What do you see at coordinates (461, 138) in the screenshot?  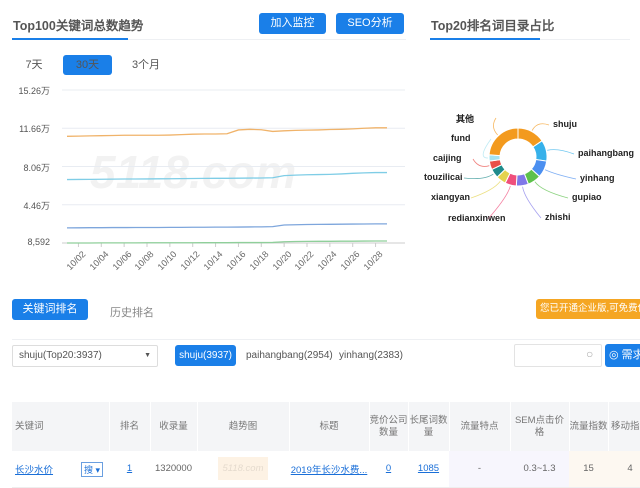 I see `donut-label: fund` at bounding box center [461, 138].